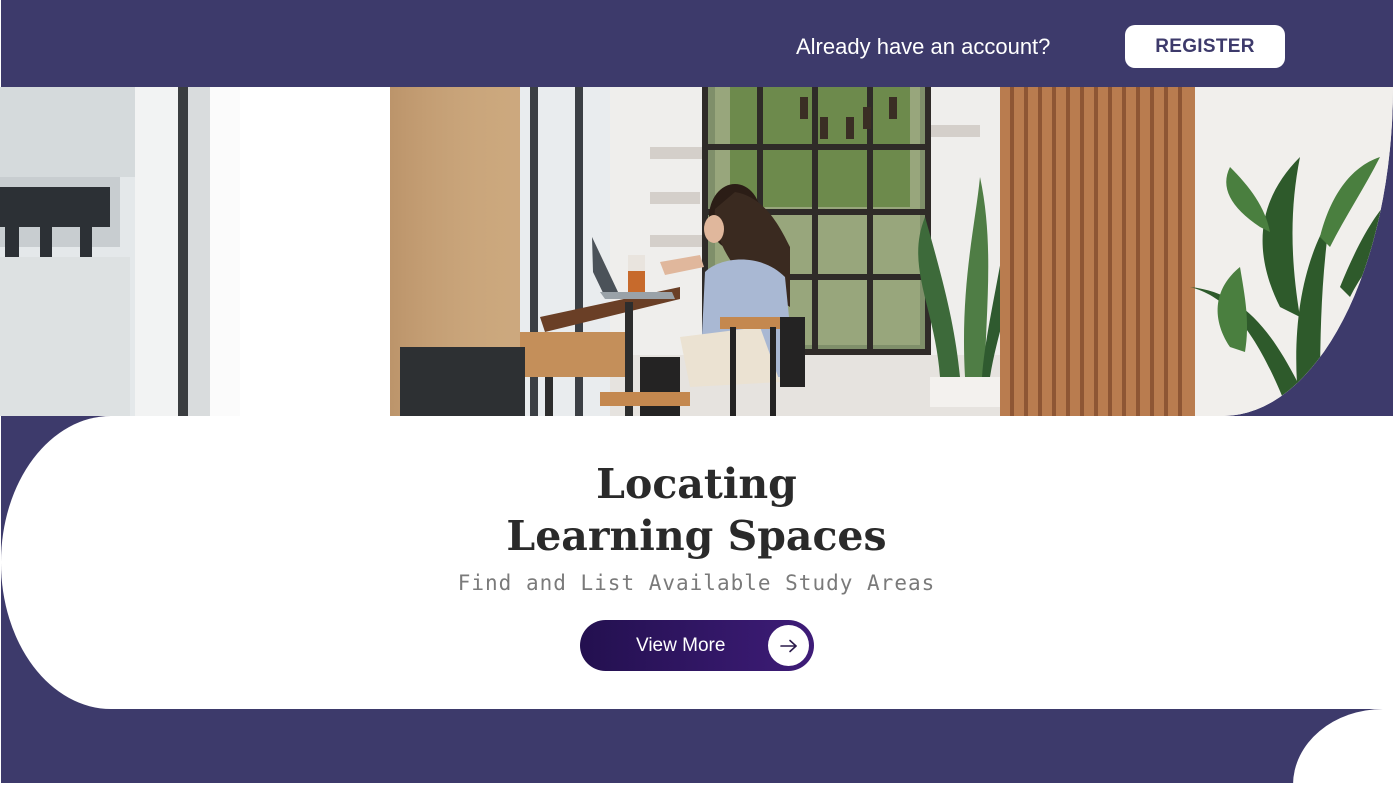 The width and height of the screenshot is (1393, 785). I want to click on register-button: REGISTER, so click(1205, 46).